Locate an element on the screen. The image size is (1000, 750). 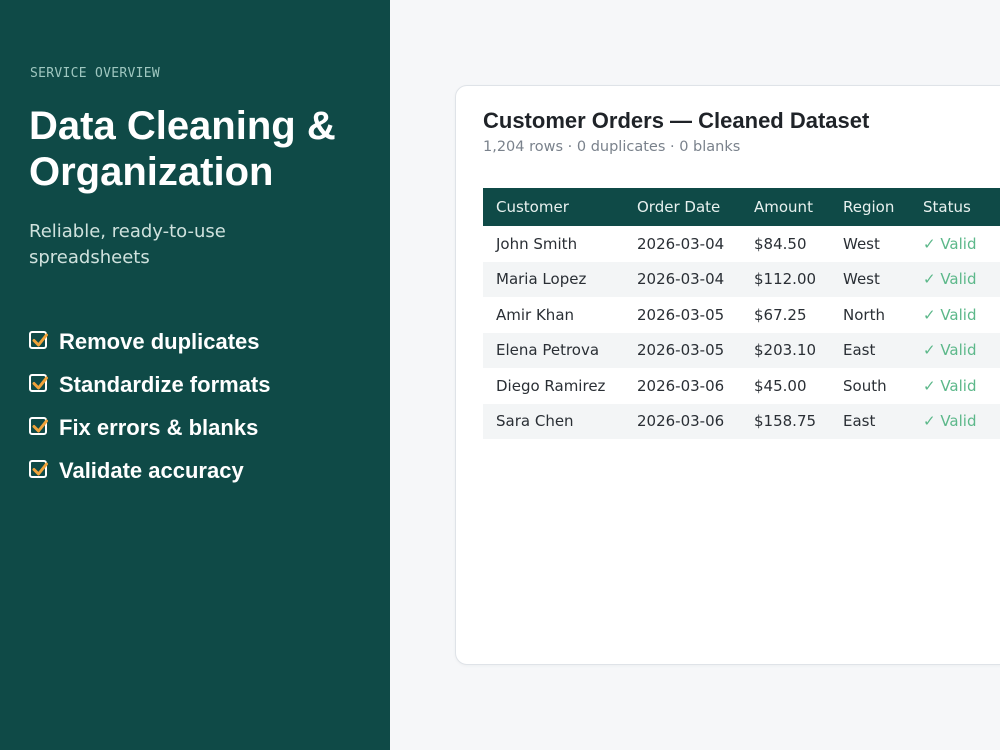
feature-item: Validate accuracy is located at coordinates (150, 470).